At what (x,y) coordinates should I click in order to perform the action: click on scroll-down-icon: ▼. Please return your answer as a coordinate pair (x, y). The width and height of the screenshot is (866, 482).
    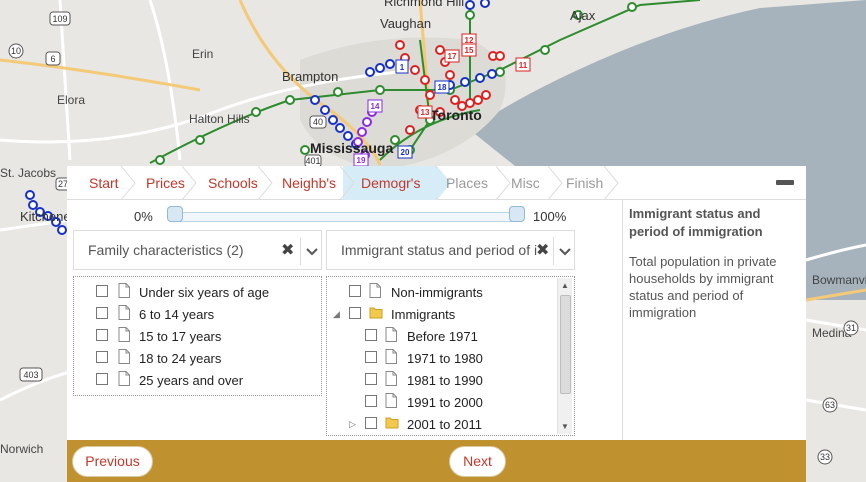
    Looking at the image, I should click on (565, 426).